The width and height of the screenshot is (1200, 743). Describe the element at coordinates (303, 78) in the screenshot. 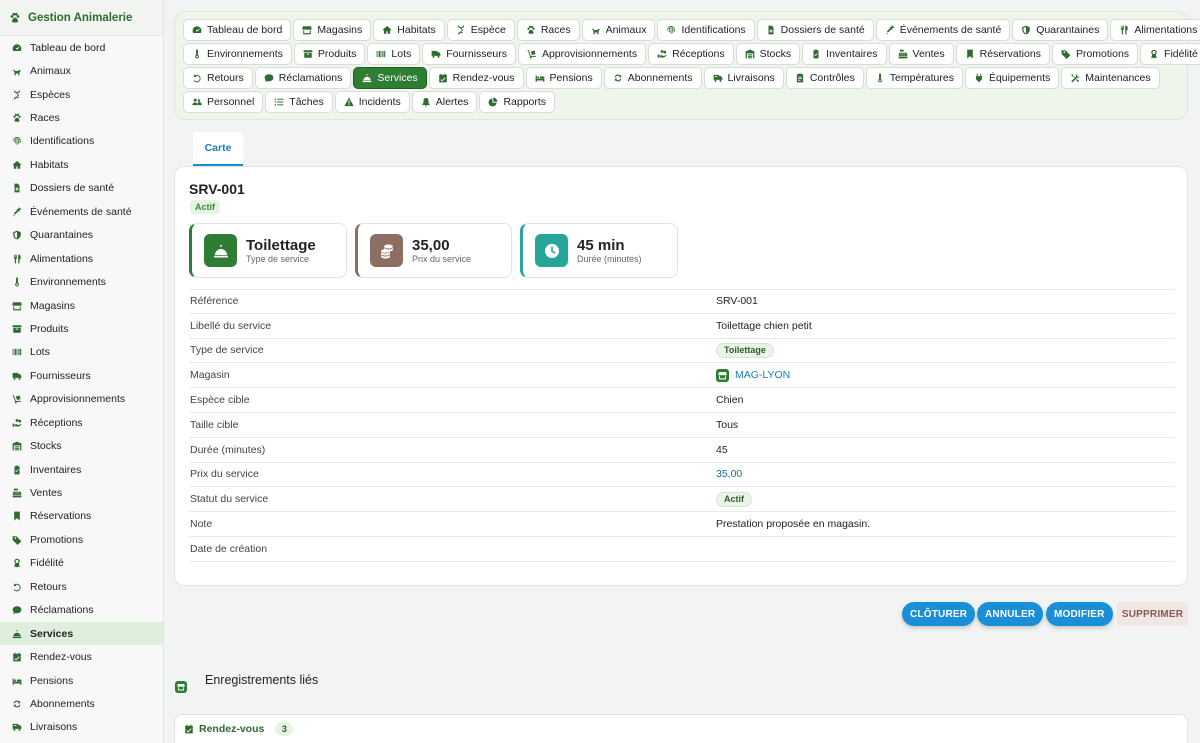

I see `module-chip-reclamations: Réclamations` at that location.